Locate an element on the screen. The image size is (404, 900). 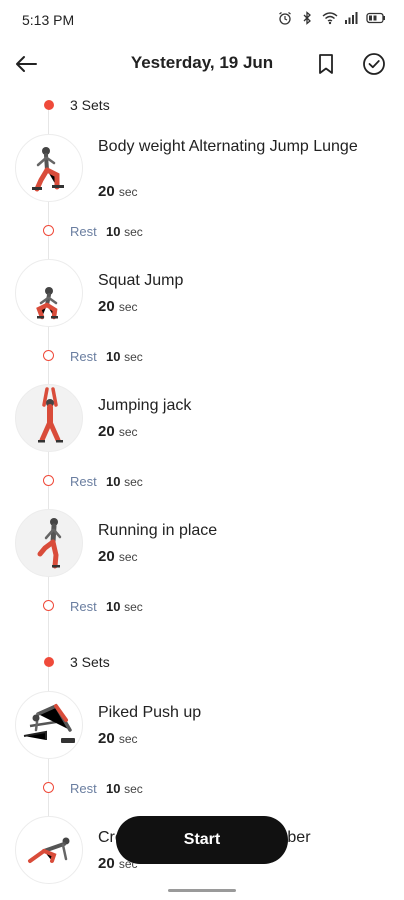
app-bar: Yesterday, 19 Jun is located at coordinates (202, 64).